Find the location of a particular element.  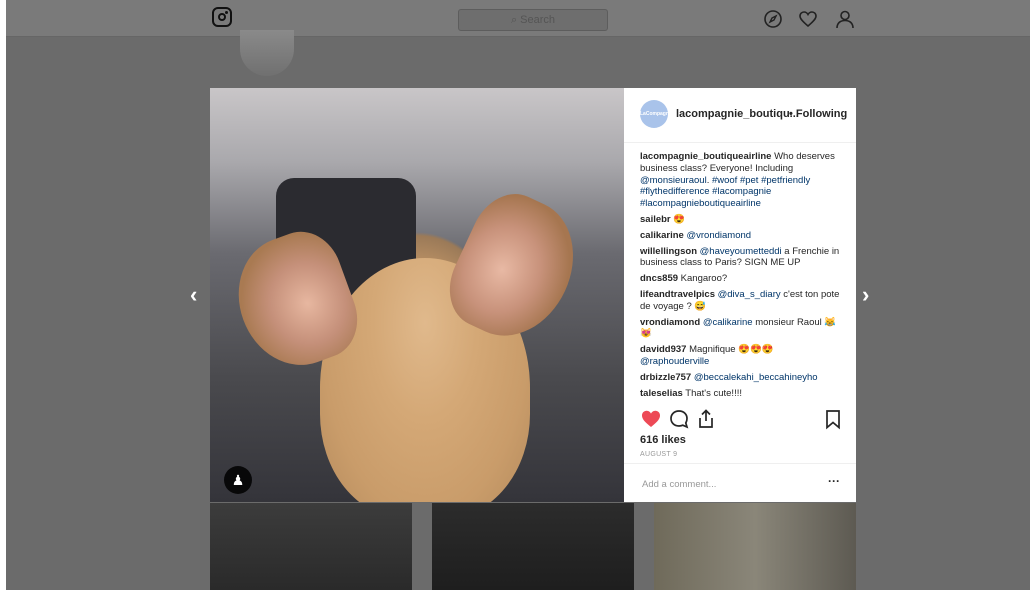

add-comment-input is located at coordinates (722, 484).